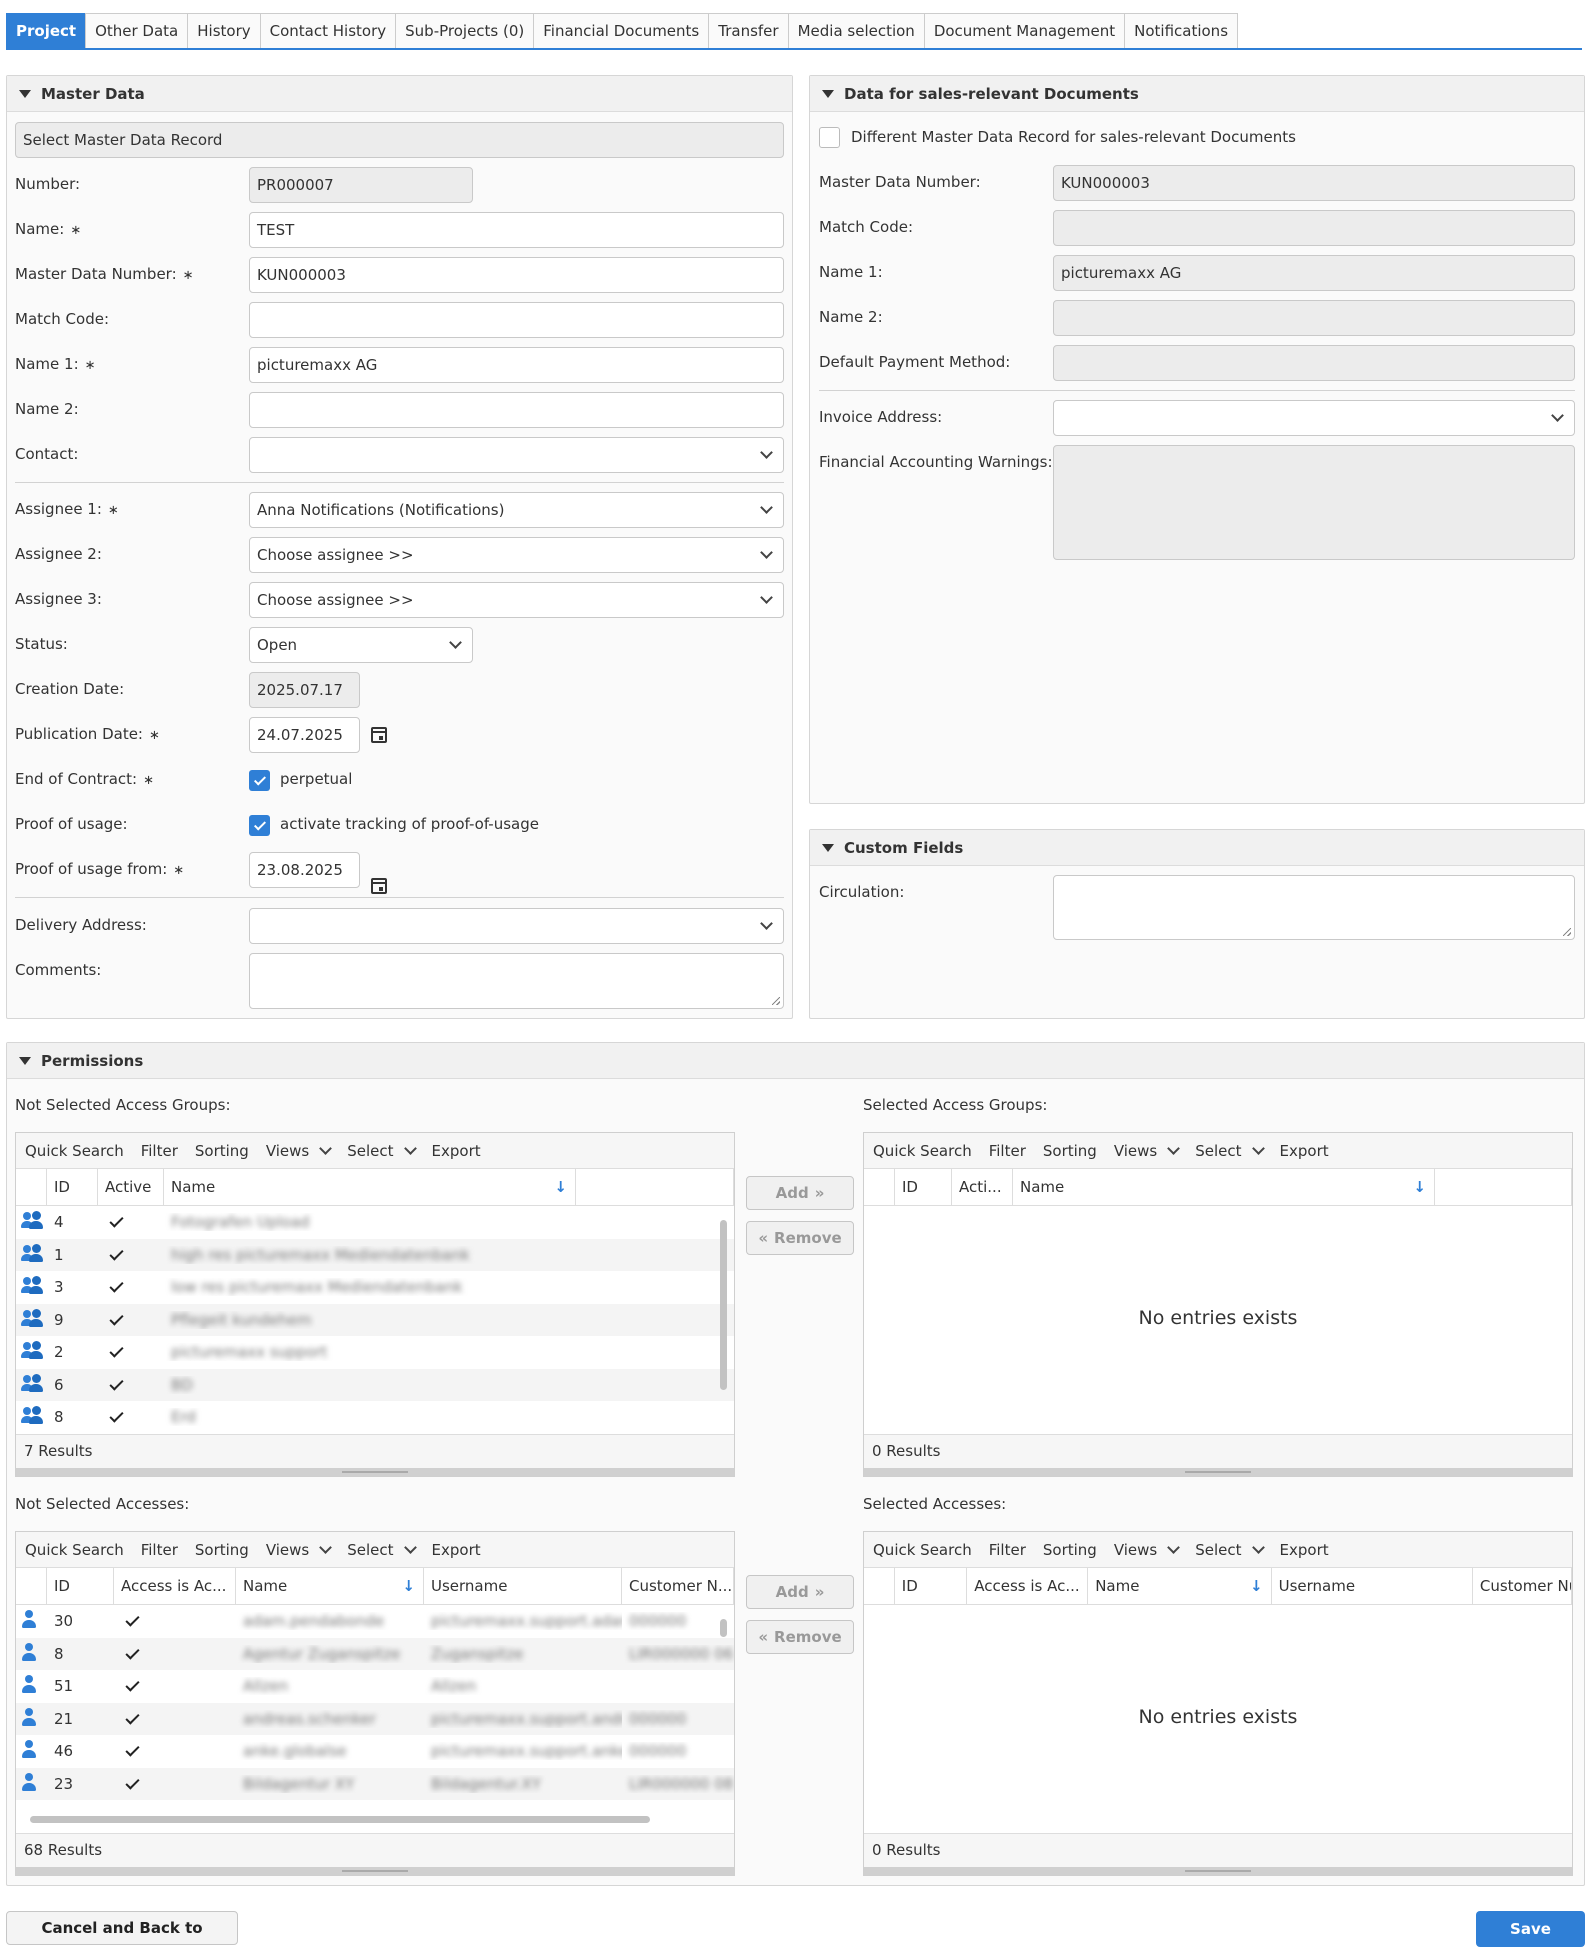  What do you see at coordinates (375, 1417) in the screenshot?
I see `table-row: 8 Erd` at bounding box center [375, 1417].